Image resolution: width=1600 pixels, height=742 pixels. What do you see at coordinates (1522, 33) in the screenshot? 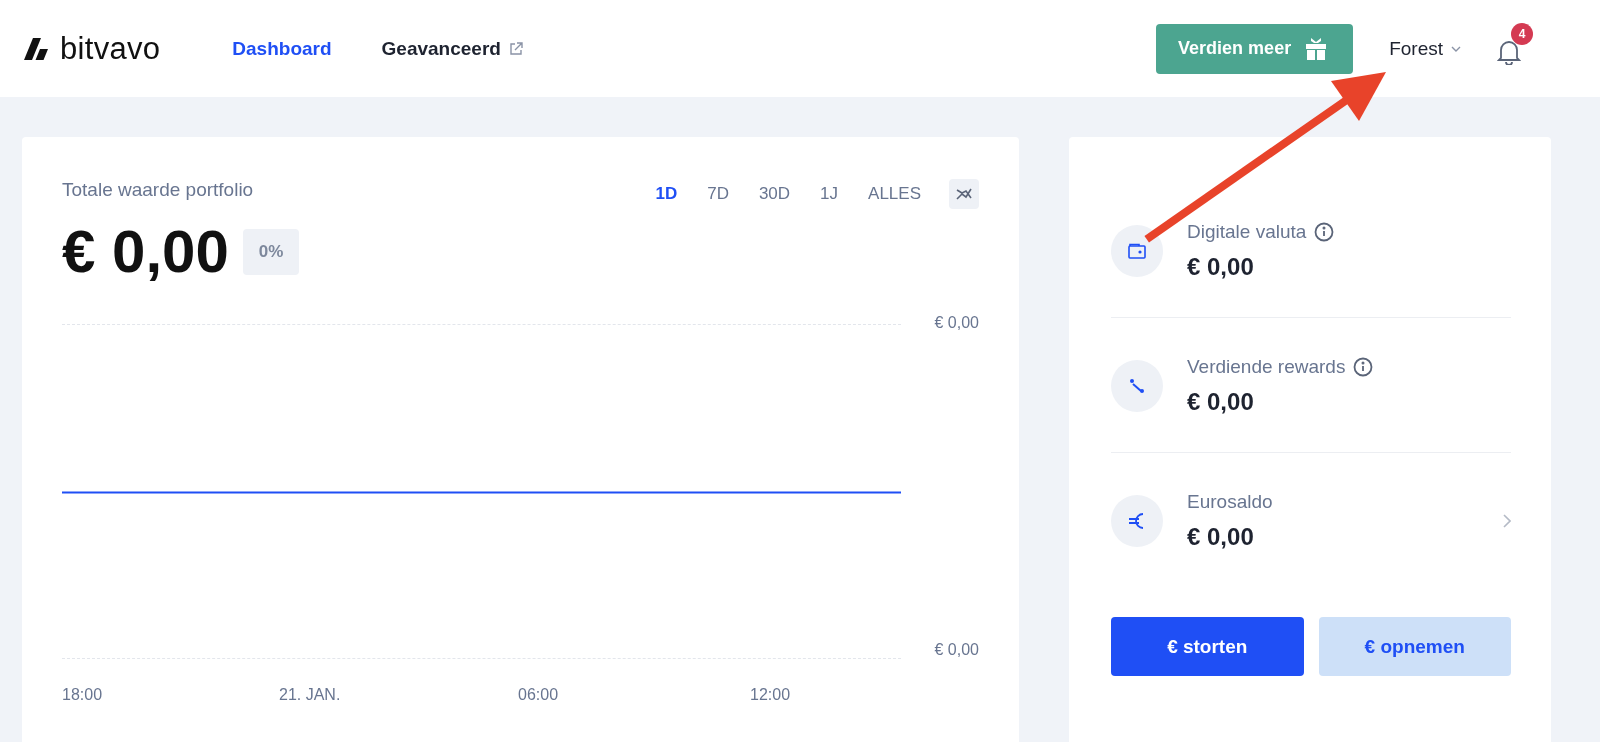
I see `notification-badge: 4` at bounding box center [1522, 33].